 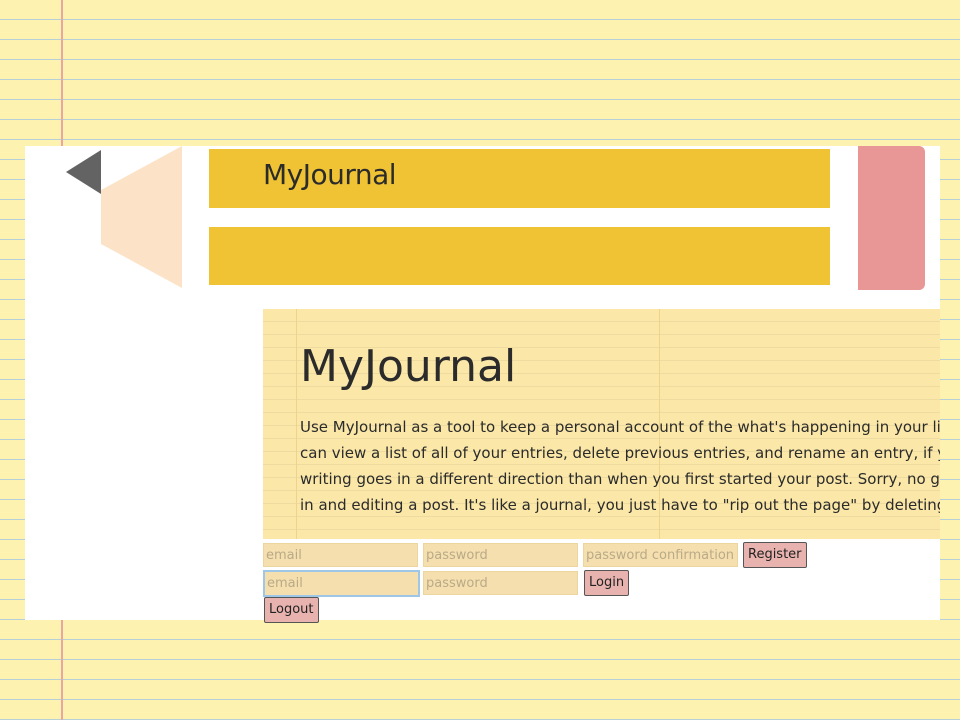 I want to click on logout-button: Logout, so click(x=291, y=610).